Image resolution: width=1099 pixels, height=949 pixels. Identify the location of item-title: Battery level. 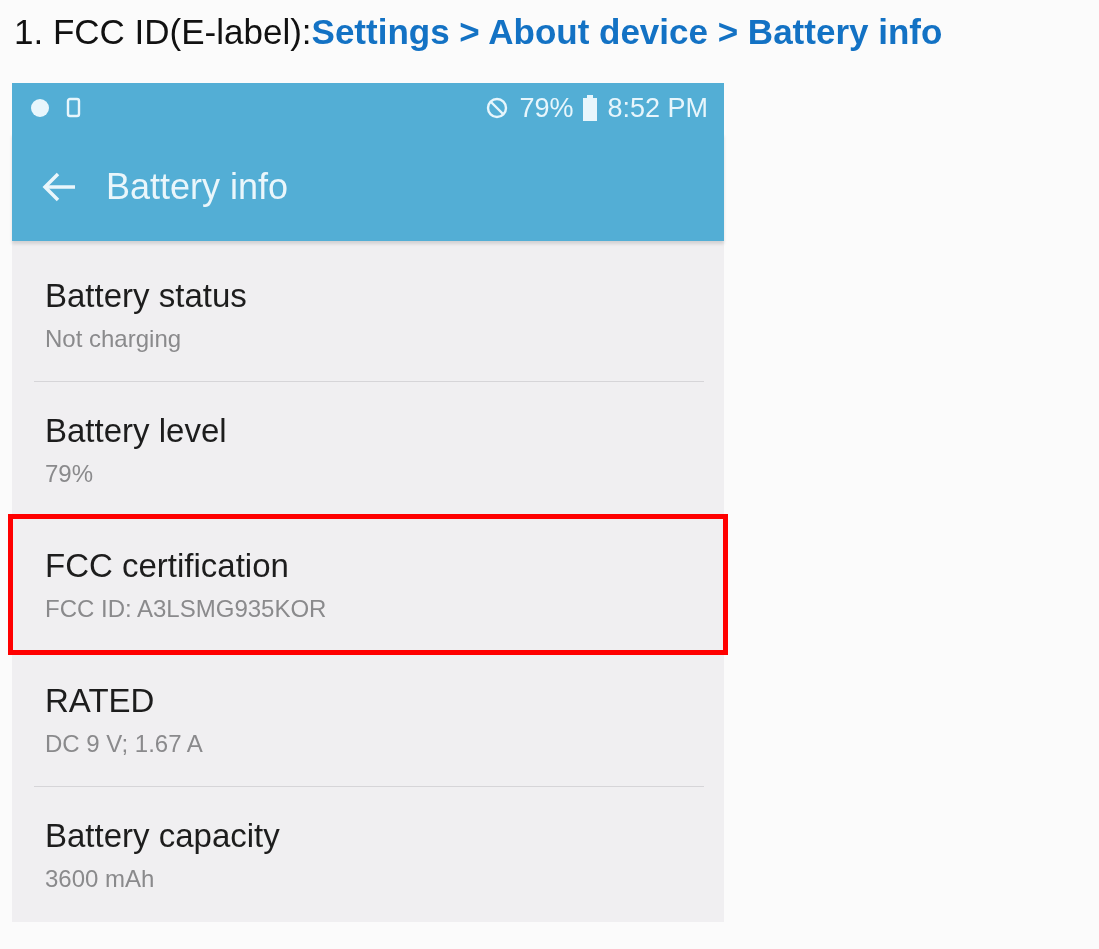
(136, 430).